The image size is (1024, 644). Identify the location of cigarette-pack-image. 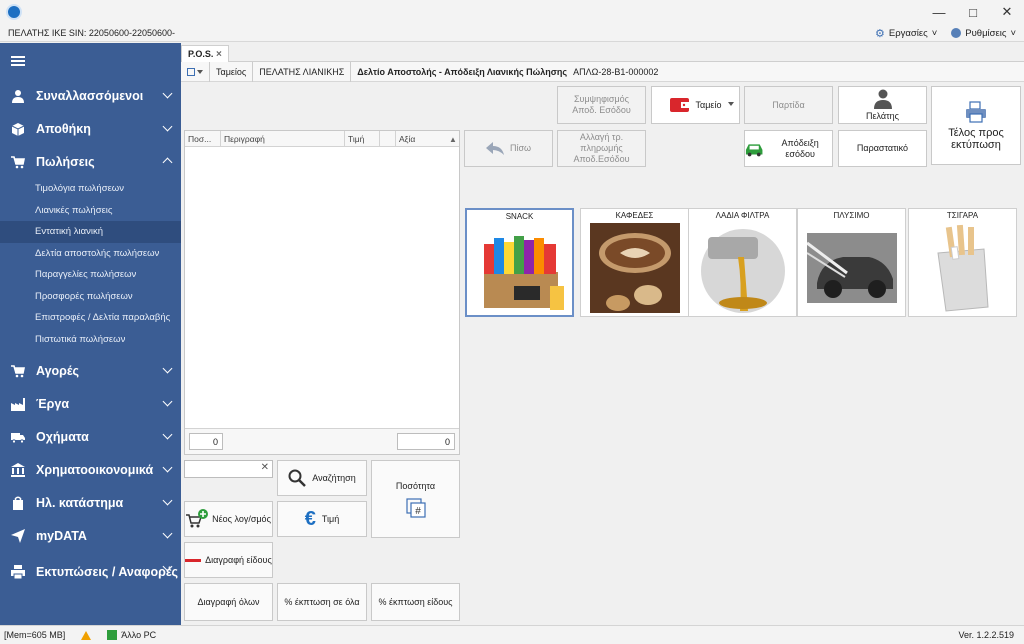
(963, 268).